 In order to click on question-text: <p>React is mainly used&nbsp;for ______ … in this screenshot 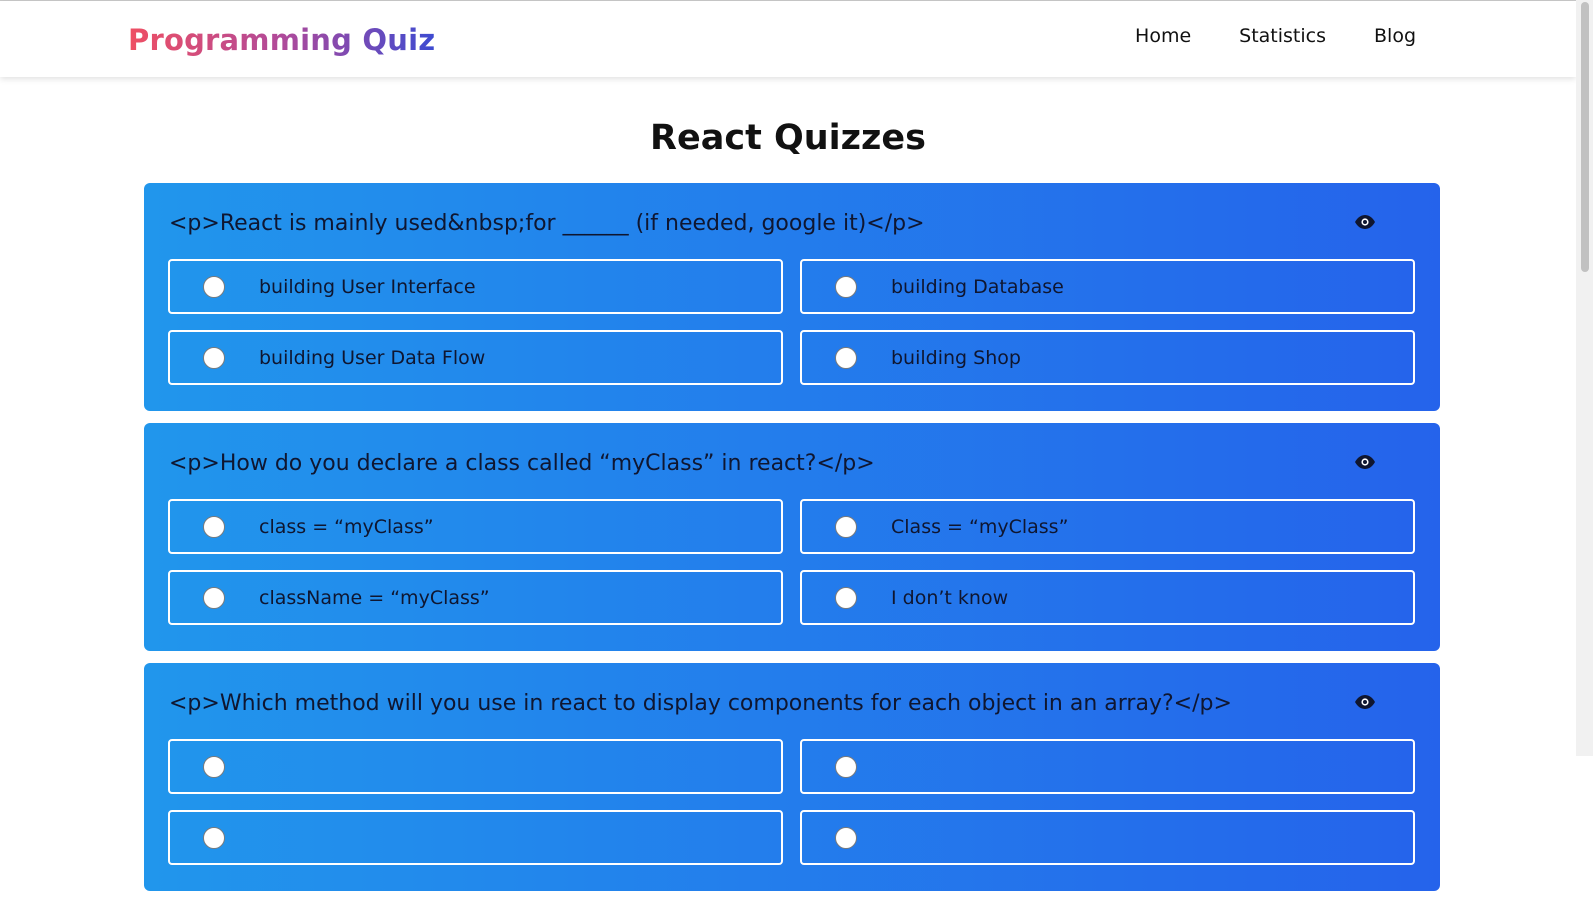, I will do `click(547, 223)`.